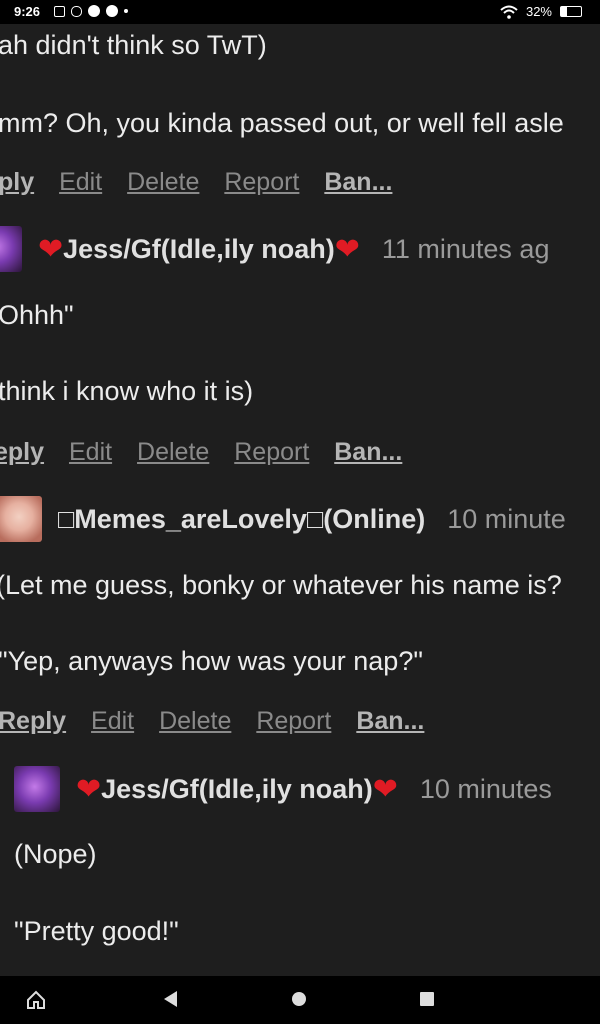 Image resolution: width=600 pixels, height=1024 pixels. I want to click on comment-text: "Pretty good!", so click(96, 931).